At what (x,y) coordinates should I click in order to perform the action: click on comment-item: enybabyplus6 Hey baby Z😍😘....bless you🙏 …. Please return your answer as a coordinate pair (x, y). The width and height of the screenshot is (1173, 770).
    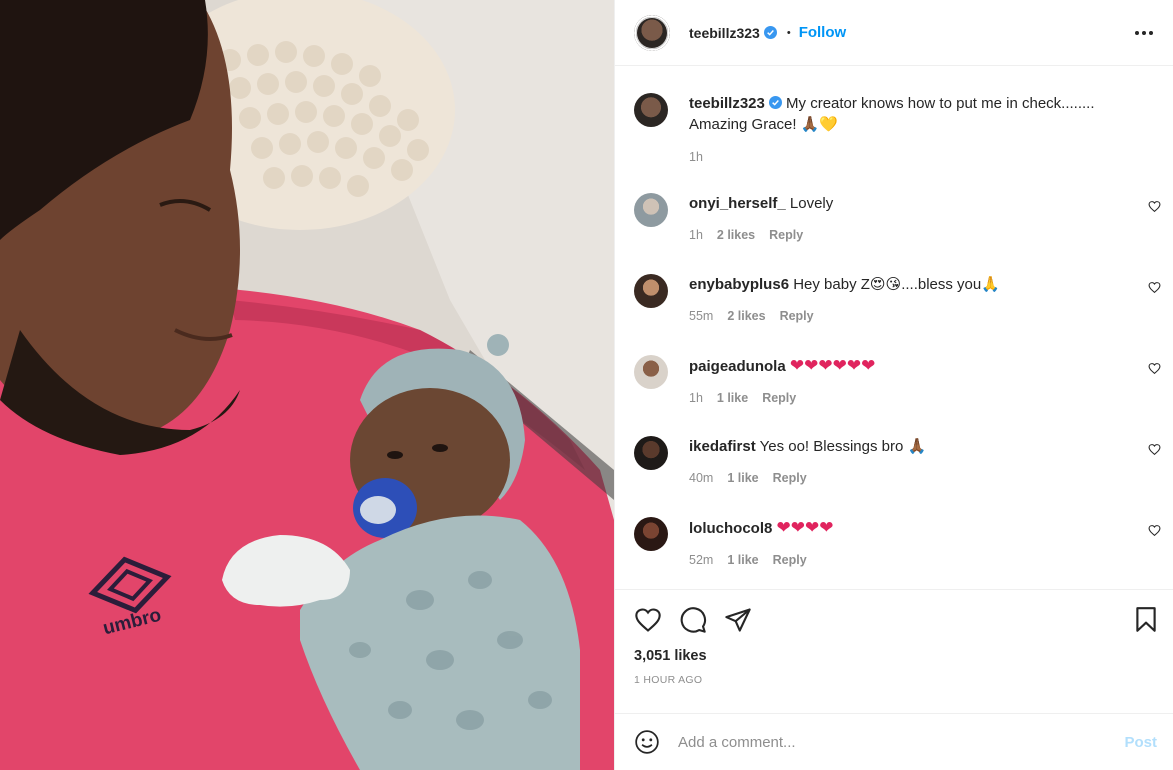
    Looking at the image, I should click on (903, 304).